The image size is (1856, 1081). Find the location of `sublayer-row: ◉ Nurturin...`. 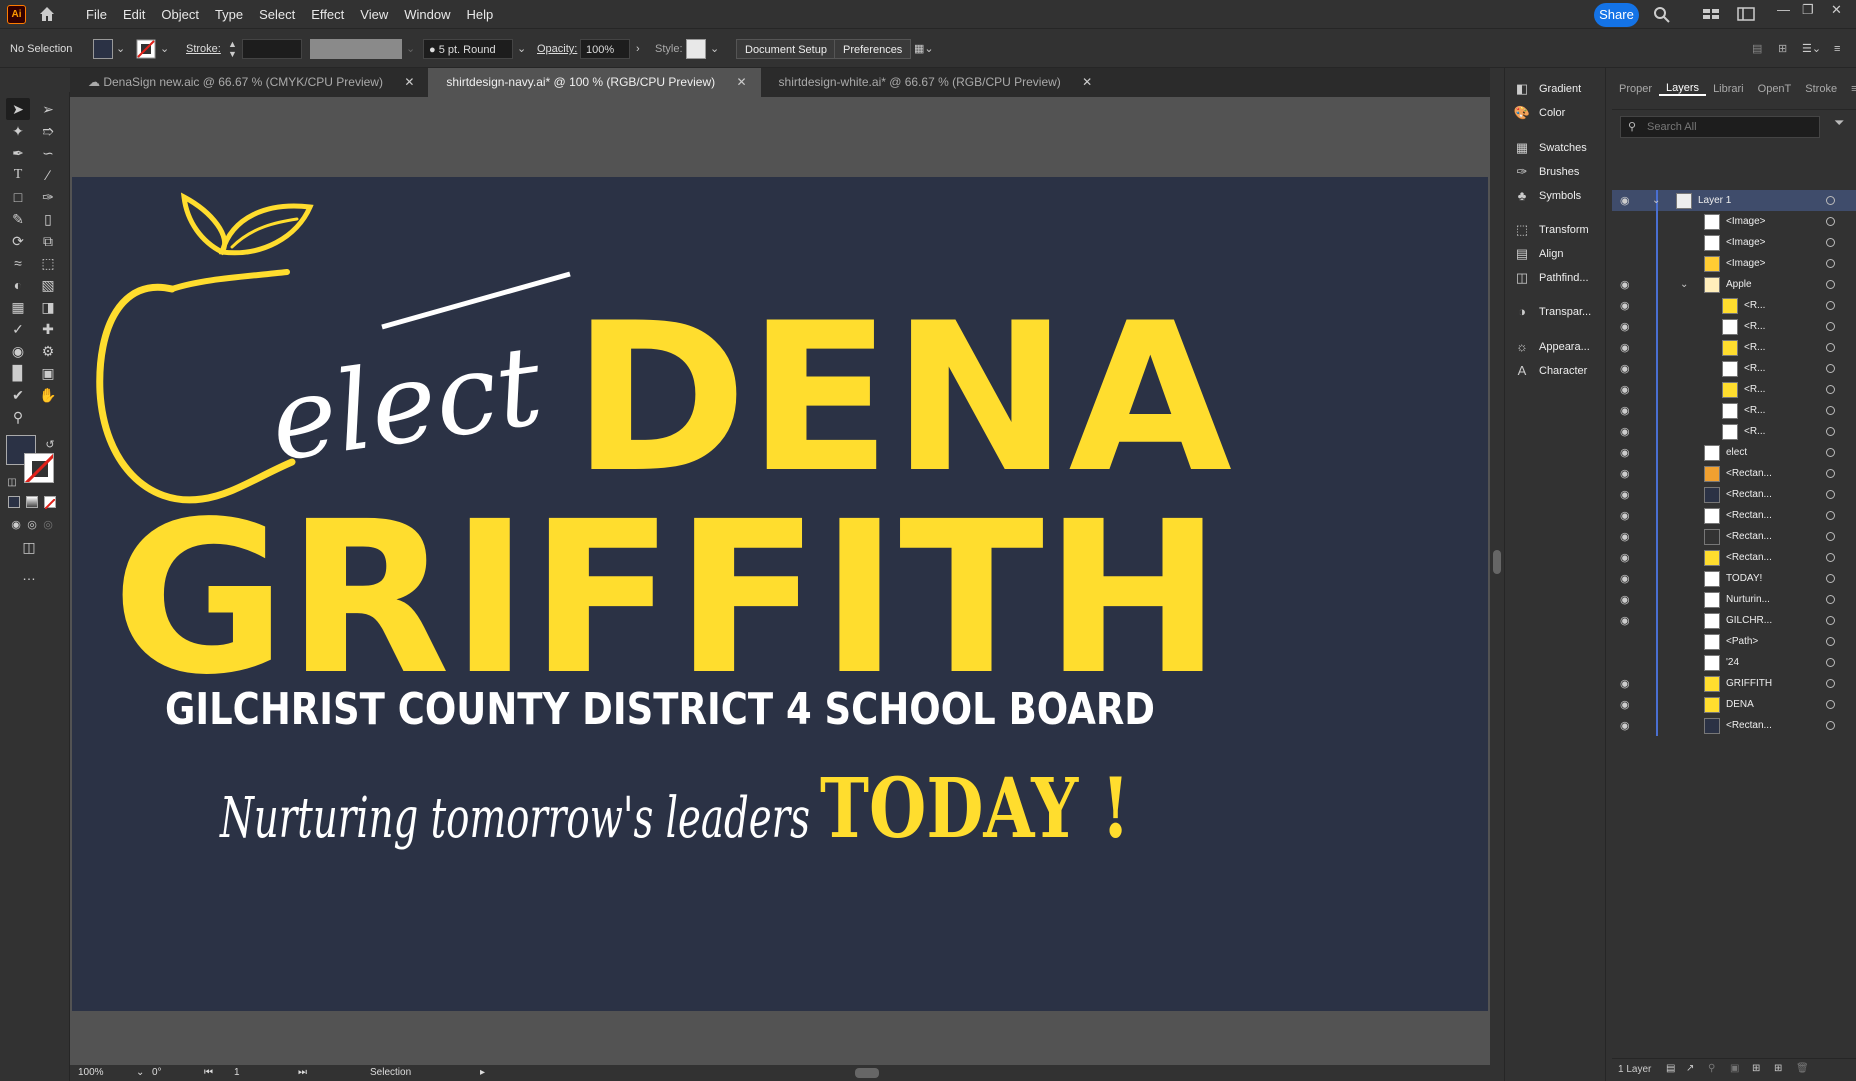

sublayer-row: ◉ Nurturin... is located at coordinates (1734, 599).